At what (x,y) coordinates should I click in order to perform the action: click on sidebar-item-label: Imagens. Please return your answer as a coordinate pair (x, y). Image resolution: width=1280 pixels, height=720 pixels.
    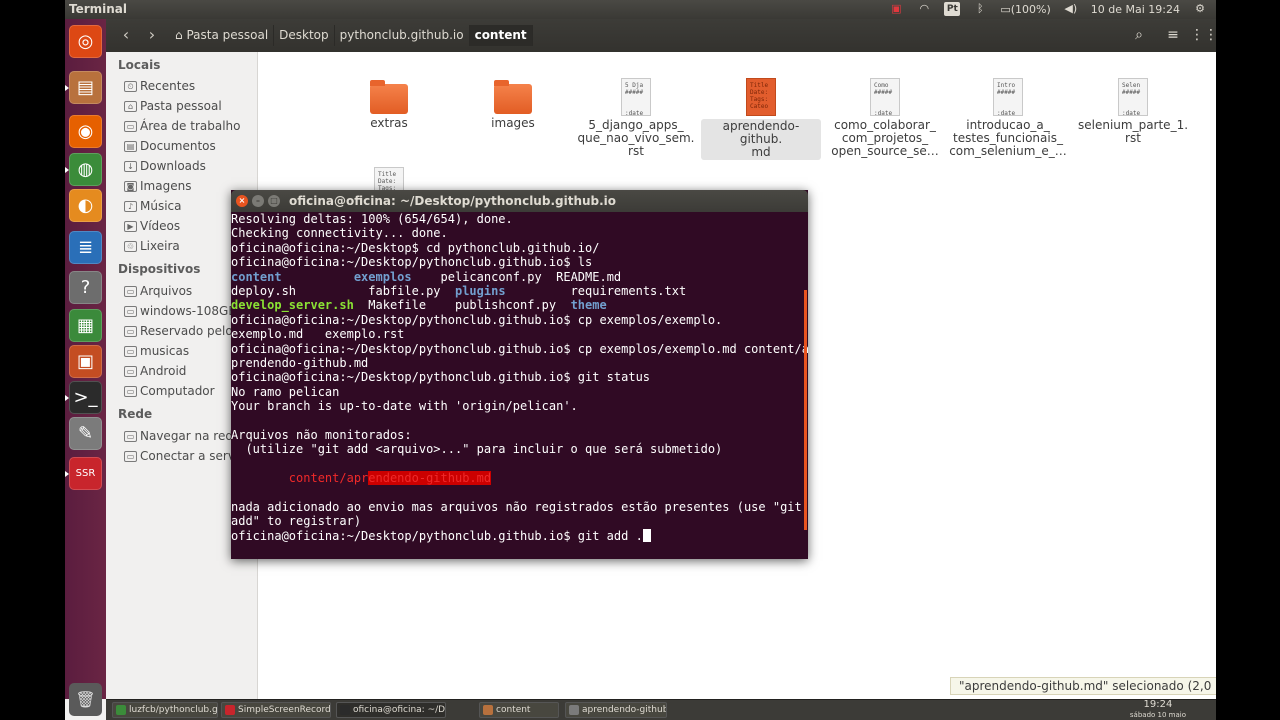
    Looking at the image, I should click on (166, 186).